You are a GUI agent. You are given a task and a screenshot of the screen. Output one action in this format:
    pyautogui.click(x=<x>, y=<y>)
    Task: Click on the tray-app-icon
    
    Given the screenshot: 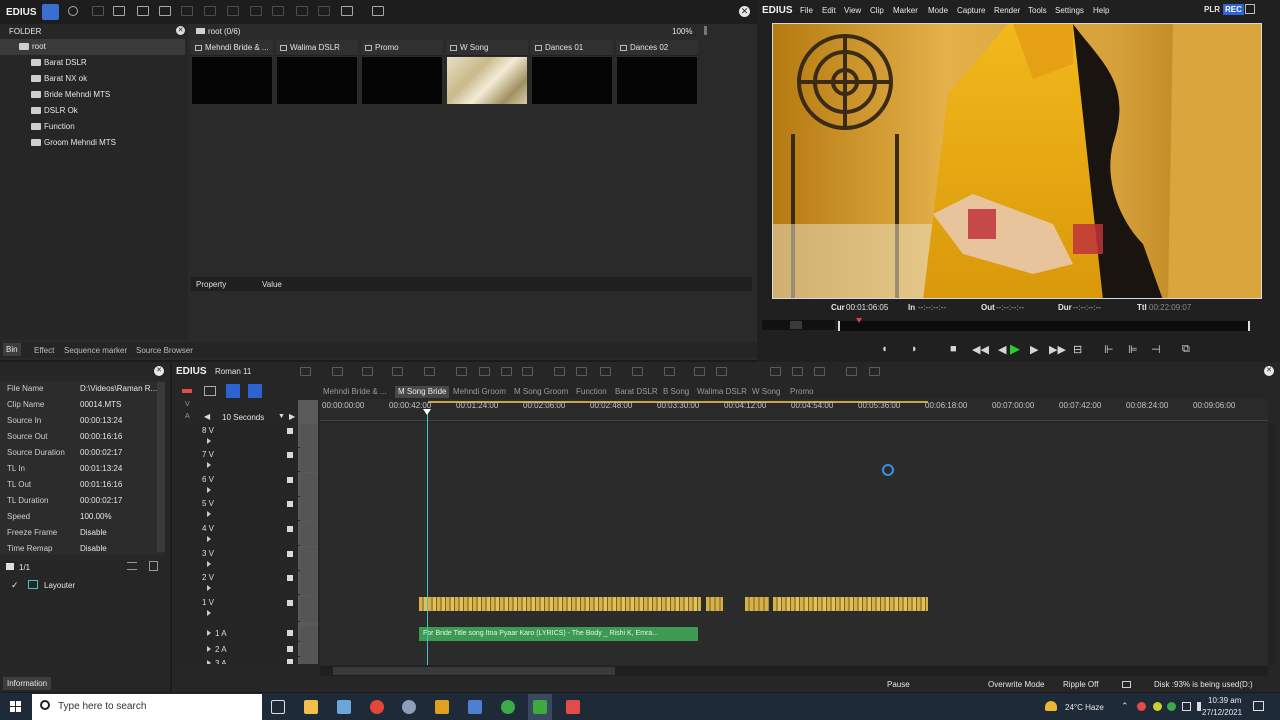 What is the action you would take?
    pyautogui.click(x=1171, y=706)
    